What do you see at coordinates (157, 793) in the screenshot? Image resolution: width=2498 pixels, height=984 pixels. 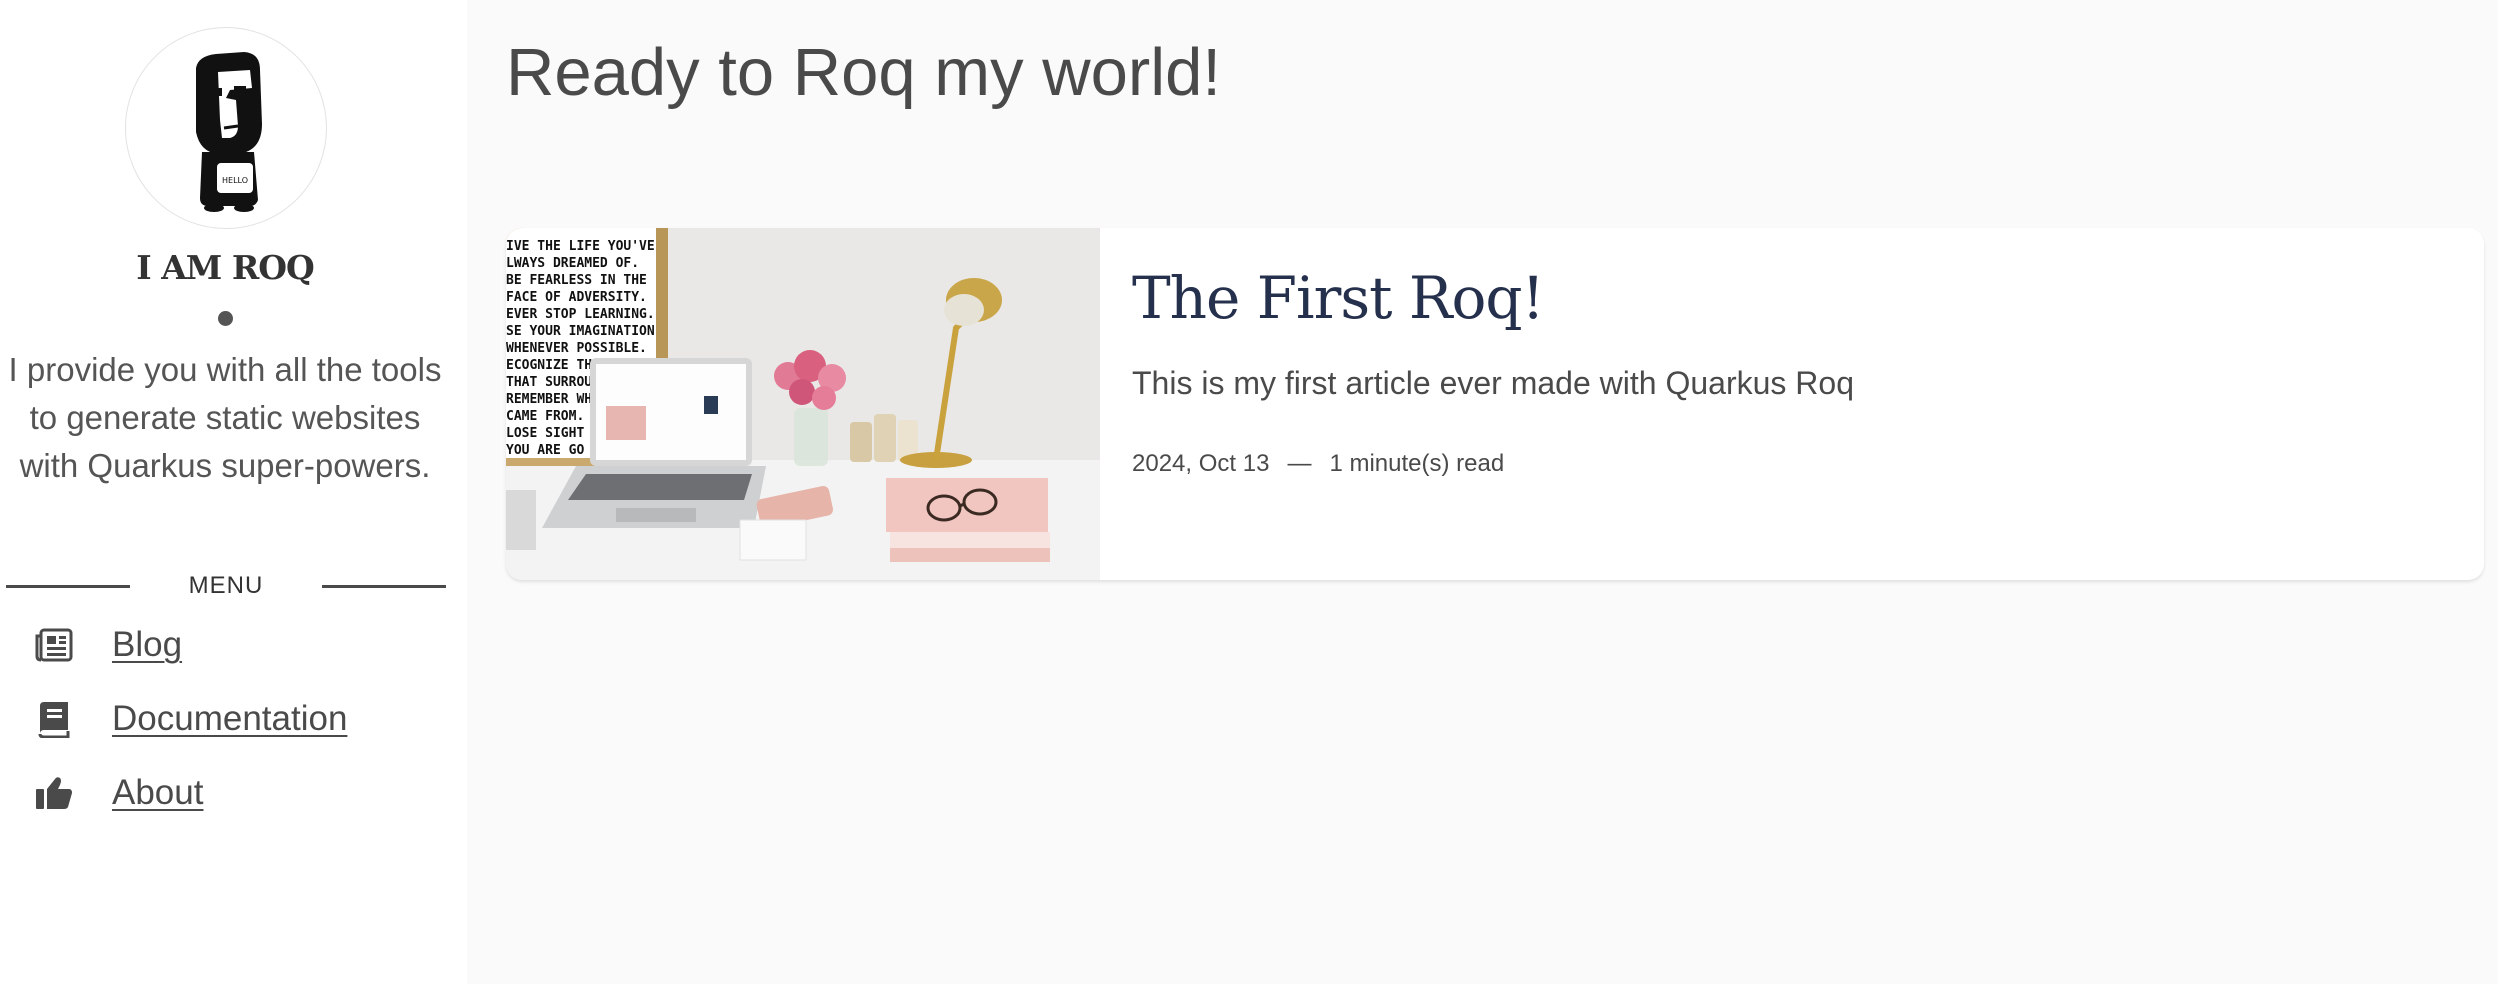 I see `sidebar-item-about-link: About` at bounding box center [157, 793].